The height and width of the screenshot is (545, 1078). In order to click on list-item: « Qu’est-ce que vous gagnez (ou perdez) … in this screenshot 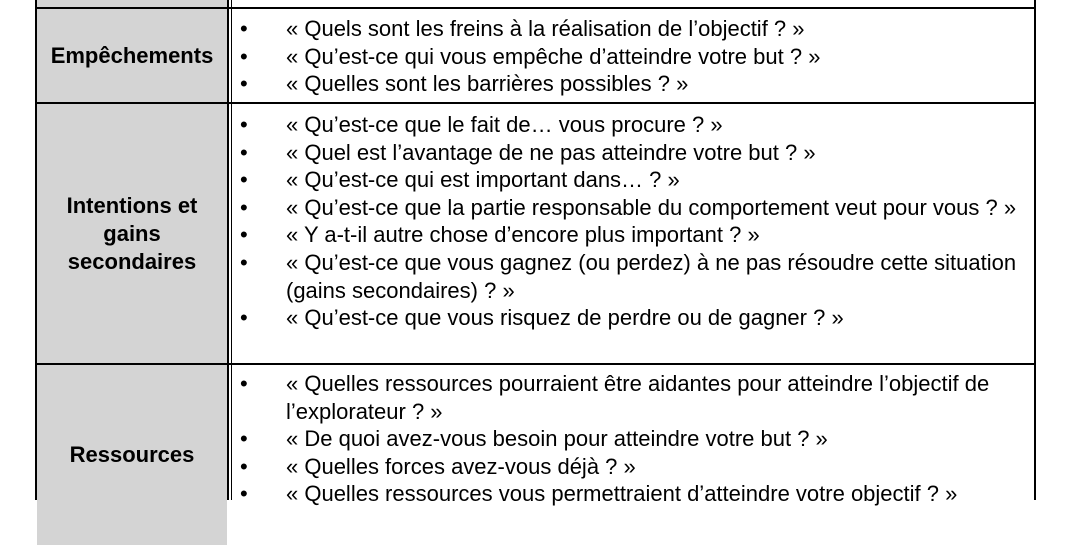, I will do `click(628, 276)`.